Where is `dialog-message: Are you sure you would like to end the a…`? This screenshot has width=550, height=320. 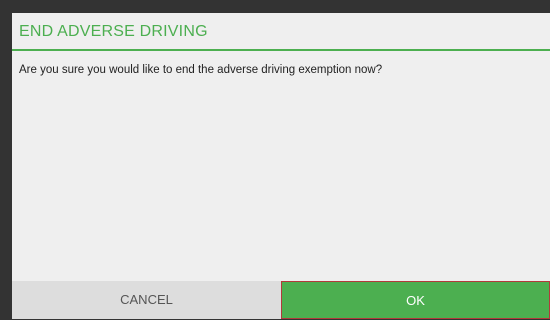
dialog-message: Are you sure you would like to end the a… is located at coordinates (201, 70).